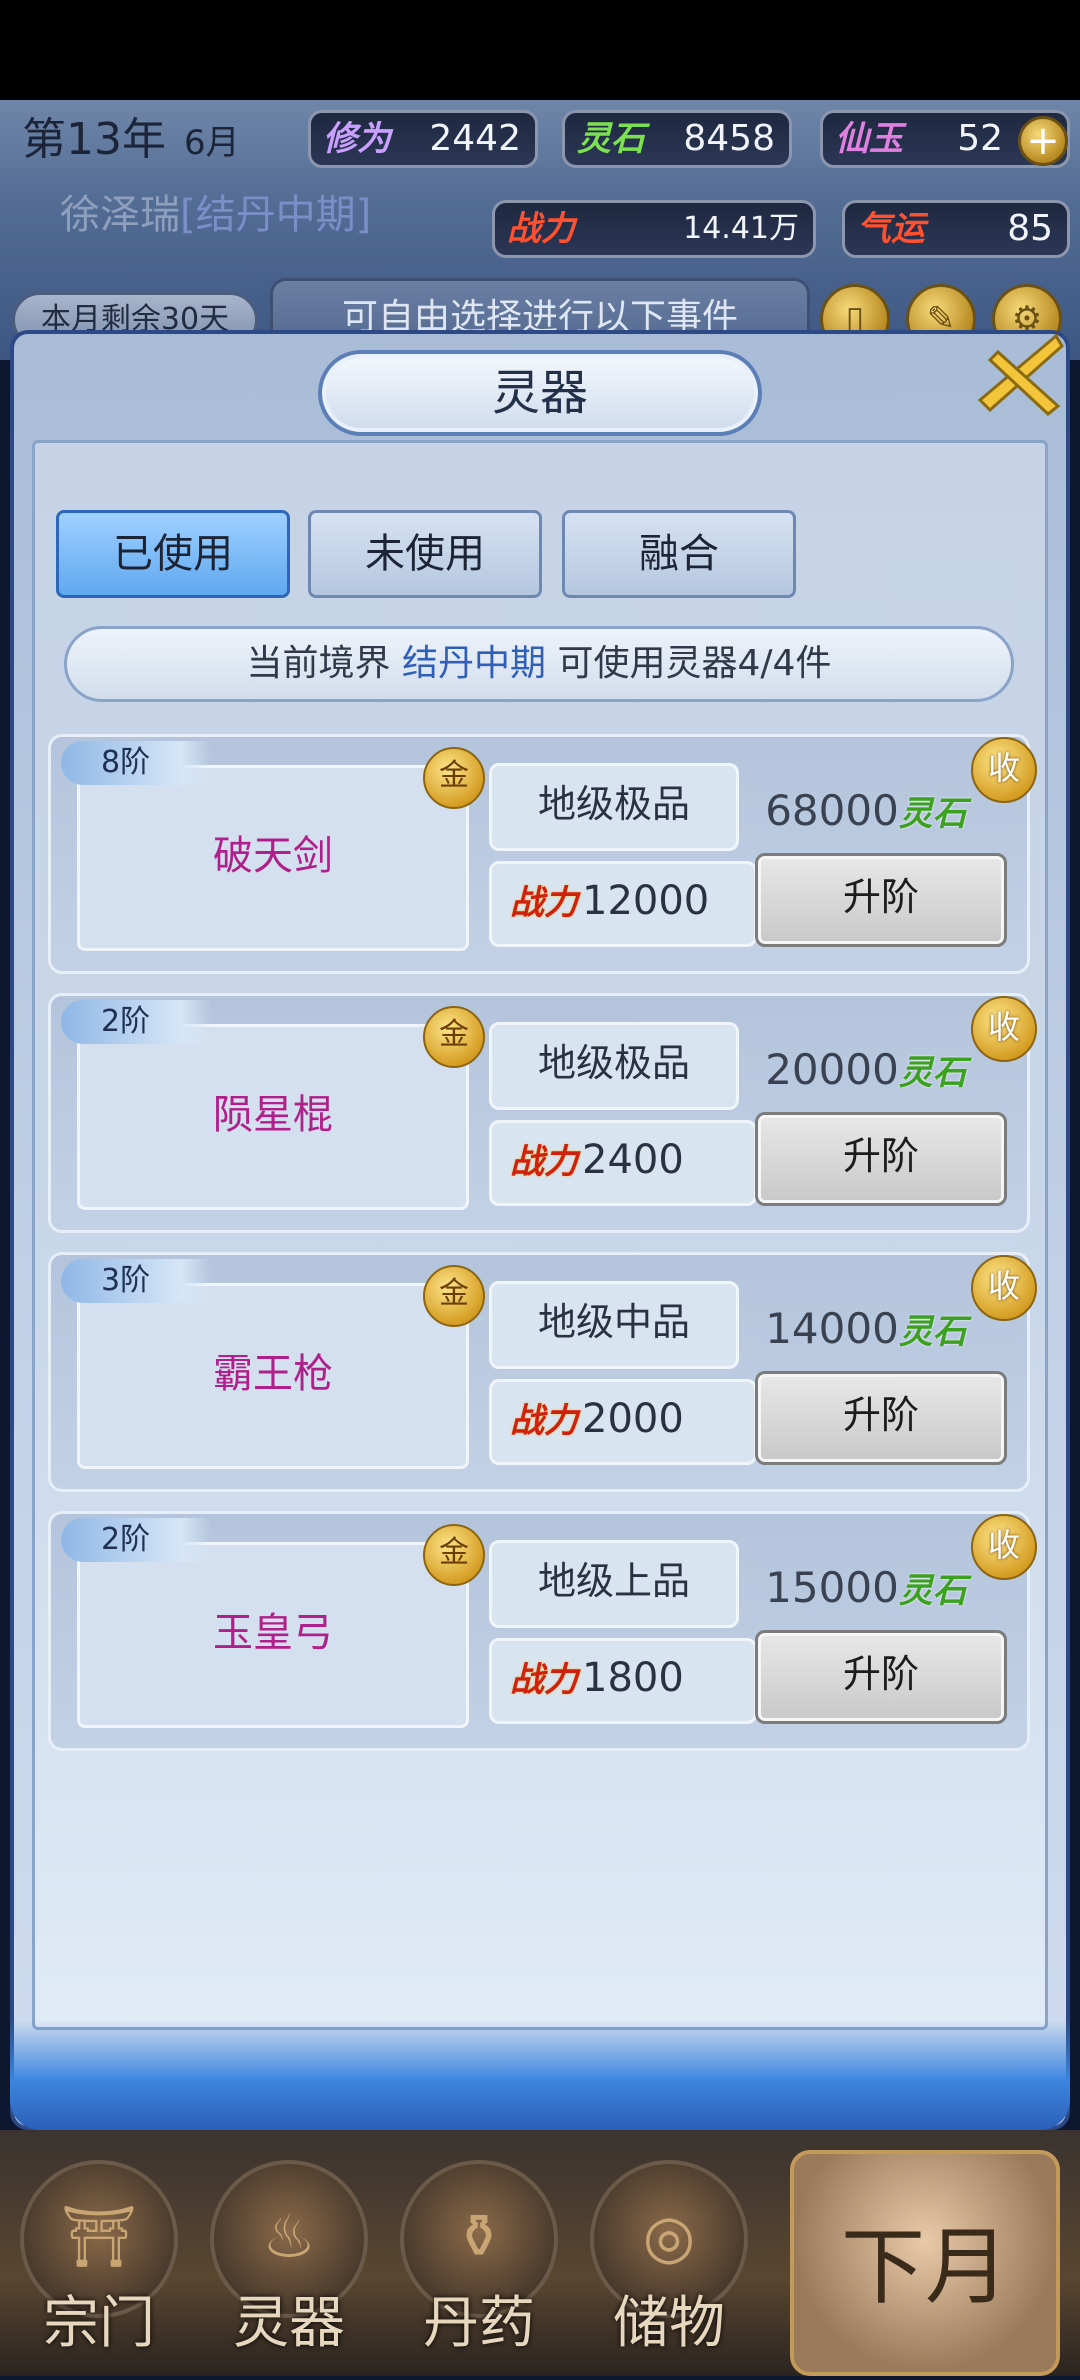 The height and width of the screenshot is (2380, 1080). What do you see at coordinates (289, 2255) in the screenshot?
I see `nav-artifact: ♨ 灵器` at bounding box center [289, 2255].